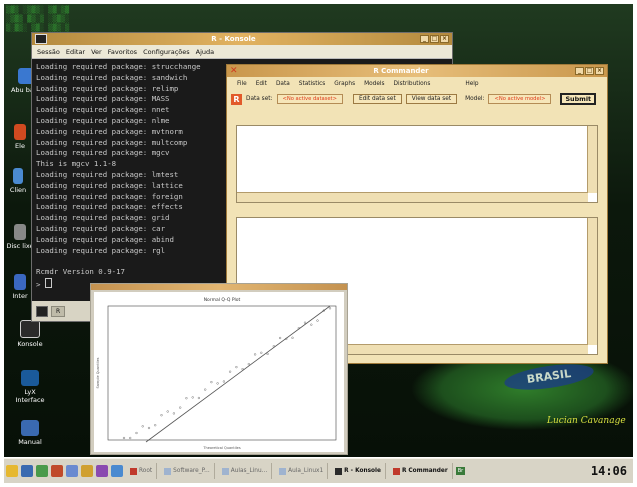 The width and height of the screenshot is (637, 487). What do you see at coordinates (30, 387) in the screenshot?
I see `desktop-icon-lyx: LyX Interface` at bounding box center [30, 387].